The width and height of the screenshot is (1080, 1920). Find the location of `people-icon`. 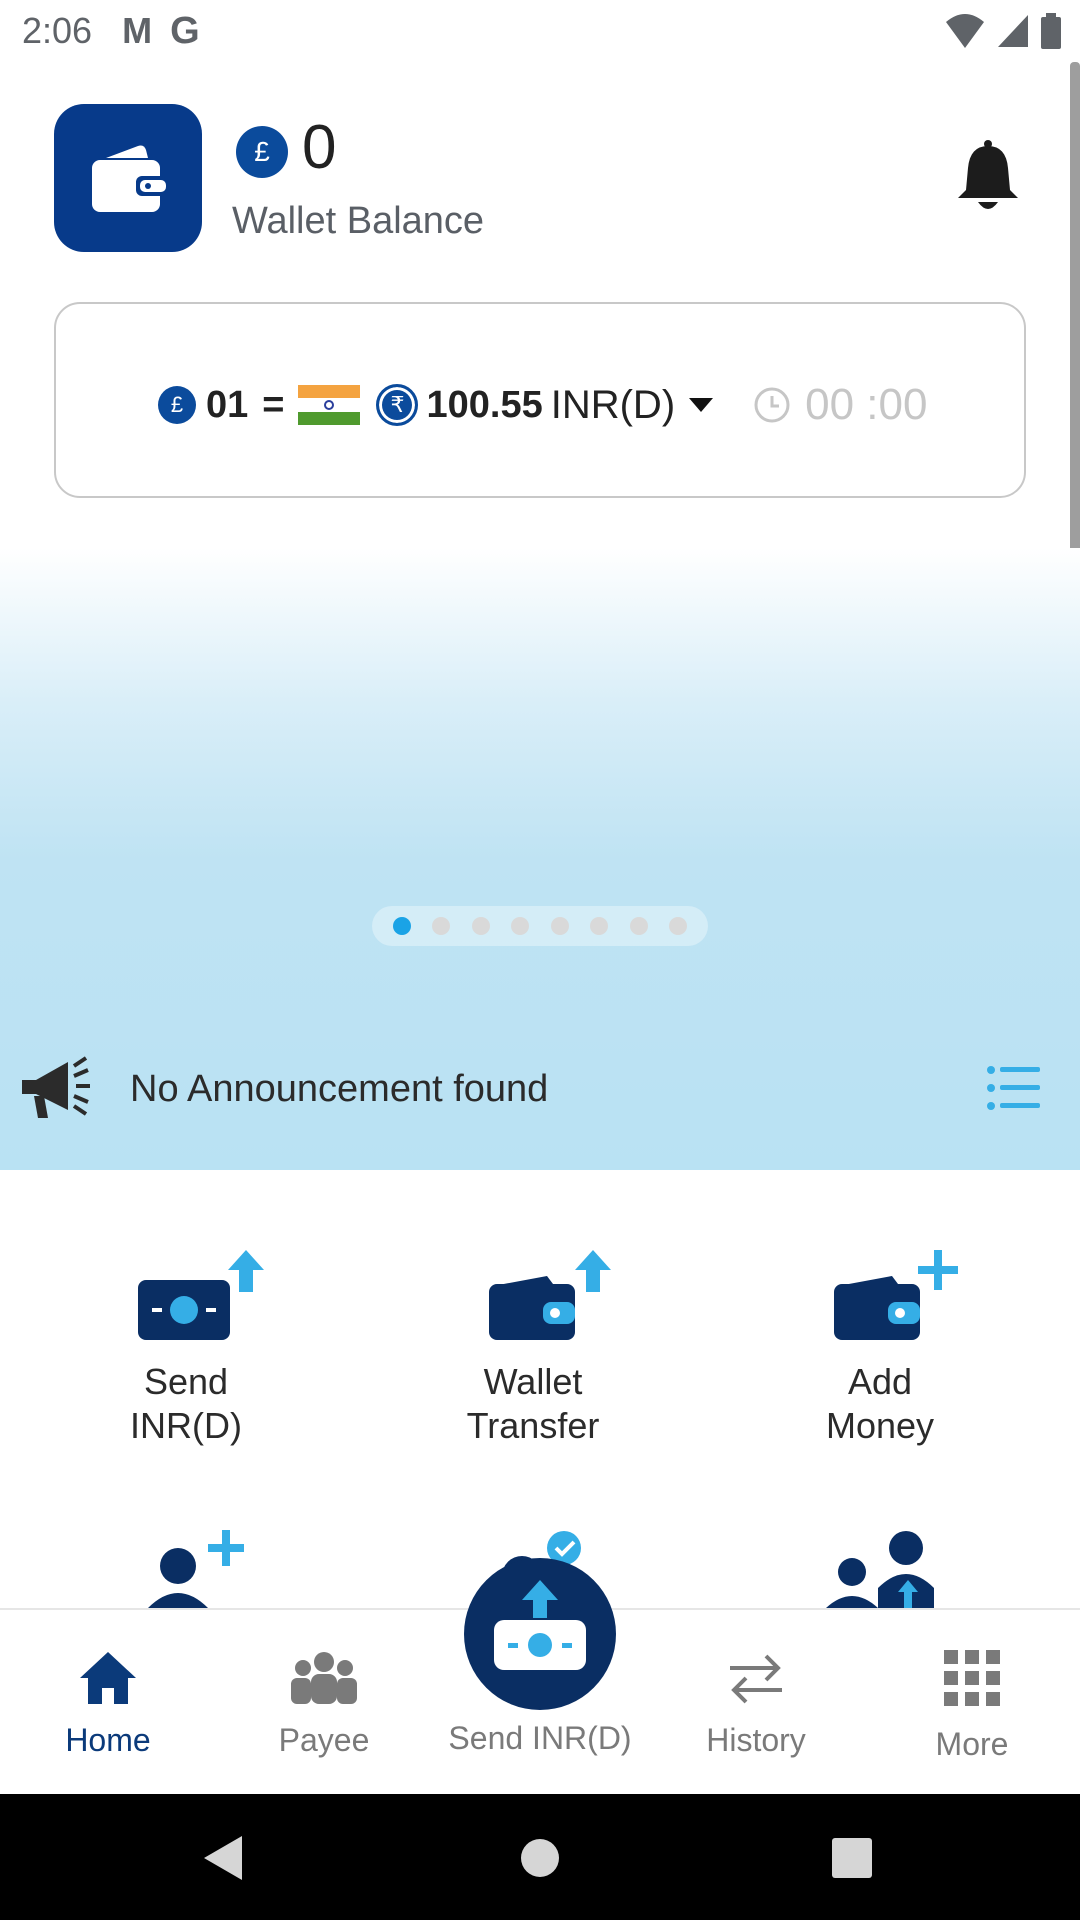

people-icon is located at coordinates (324, 1678).